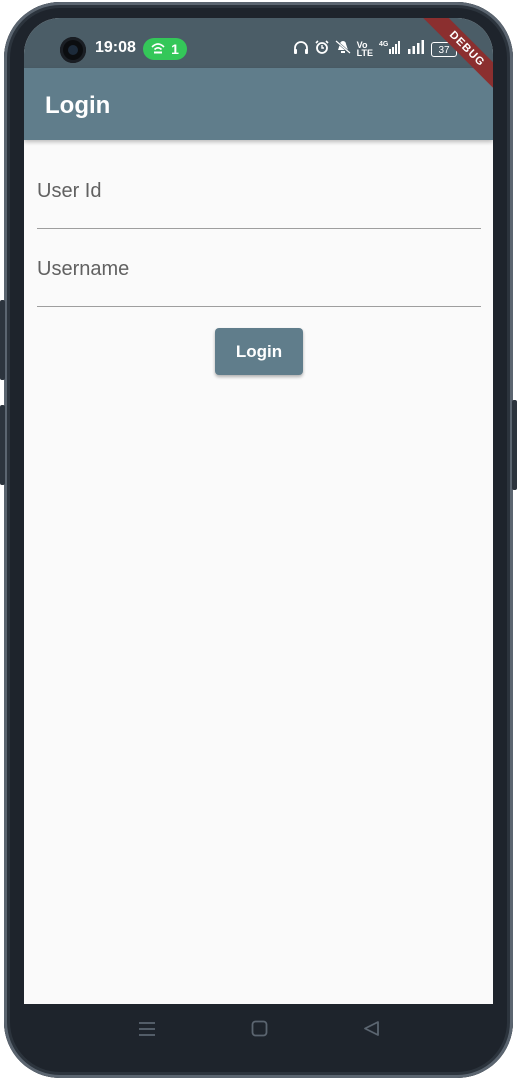 This screenshot has width=517, height=1080. Describe the element at coordinates (301, 49) in the screenshot. I see `headphones-icon` at that location.